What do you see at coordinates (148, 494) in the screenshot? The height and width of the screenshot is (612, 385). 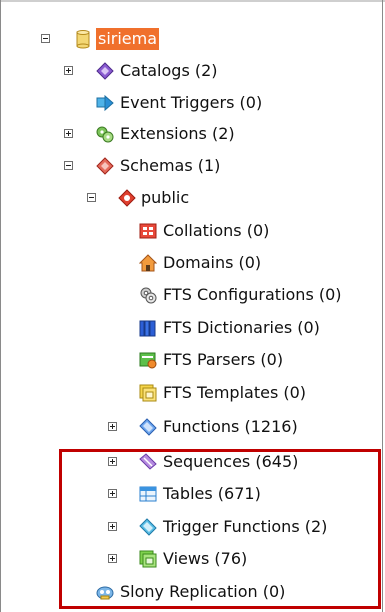 I see `tables-icon` at bounding box center [148, 494].